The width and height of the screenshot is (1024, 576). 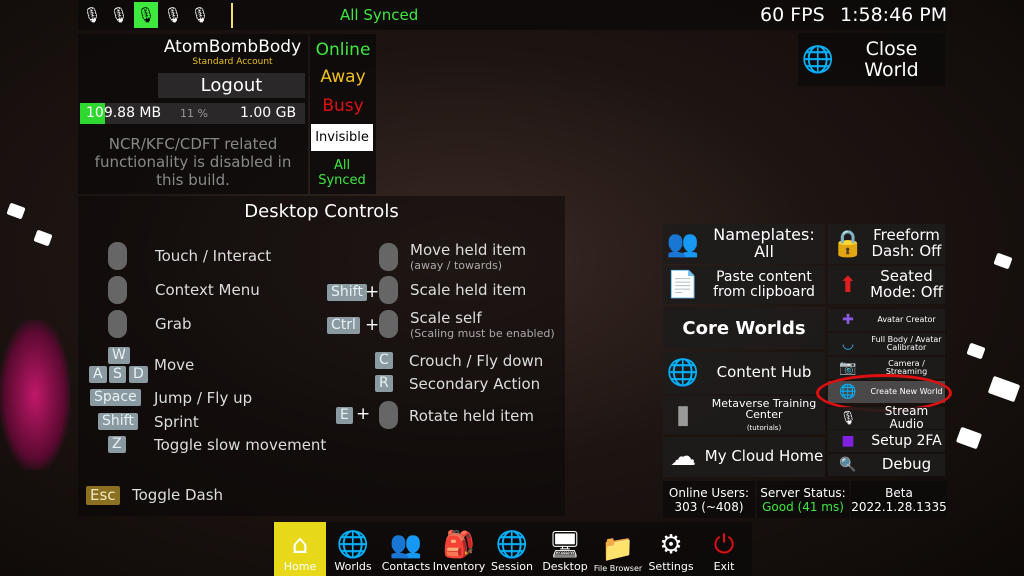 I want to click on cloud-home-button: ☁ My Cloud Home, so click(x=744, y=457).